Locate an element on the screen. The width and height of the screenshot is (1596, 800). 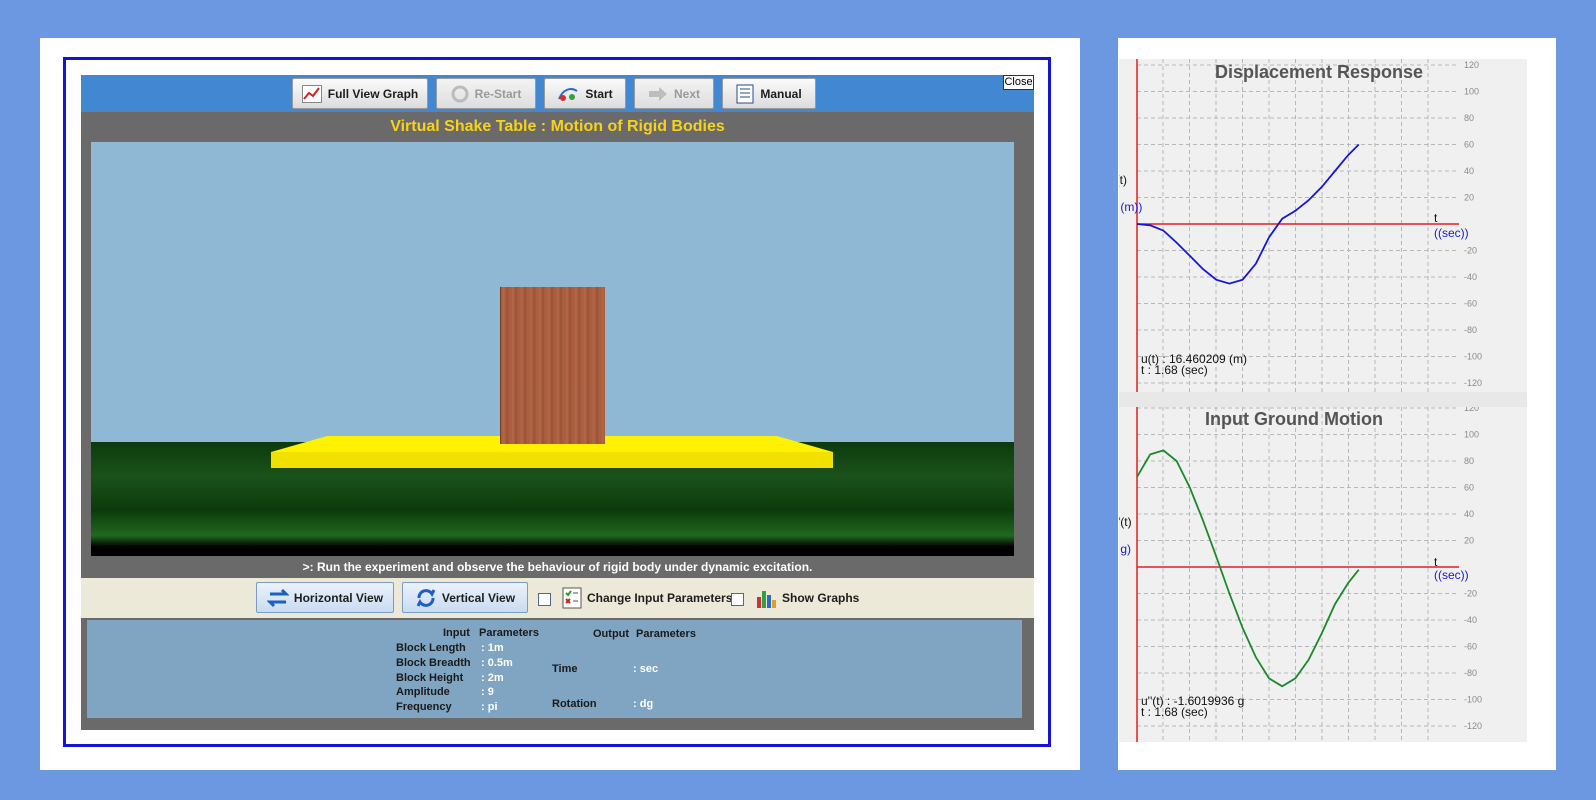
vertical-view-label: Vertical View is located at coordinates (478, 597).